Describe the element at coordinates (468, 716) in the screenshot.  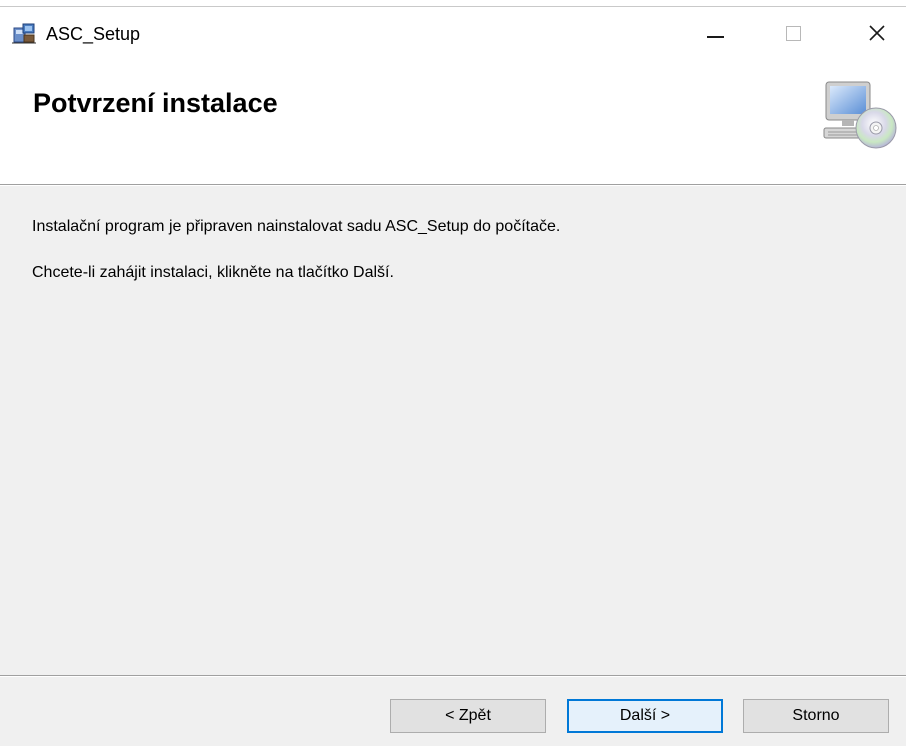
I see `back-button: < Zpět` at that location.